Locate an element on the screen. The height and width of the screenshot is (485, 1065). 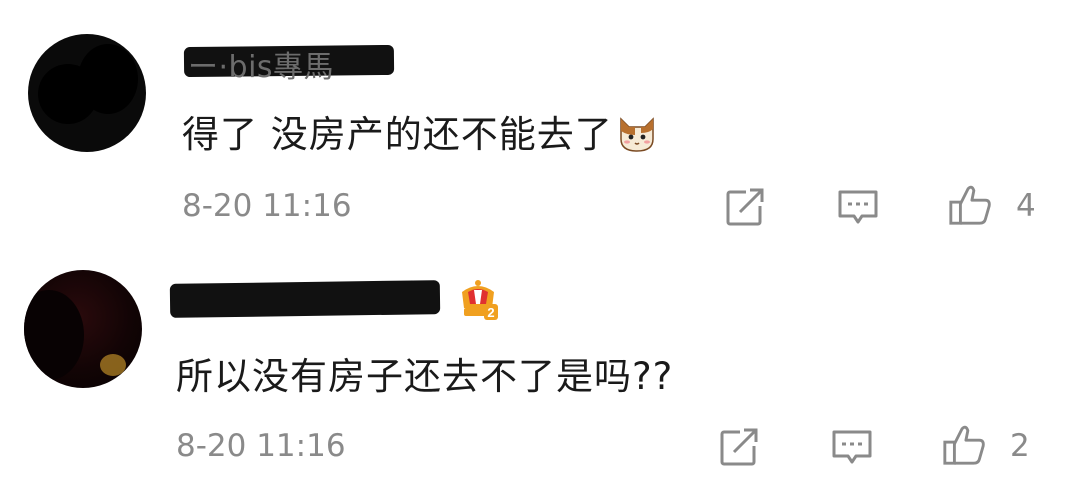
username-redaction is located at coordinates (305, 299).